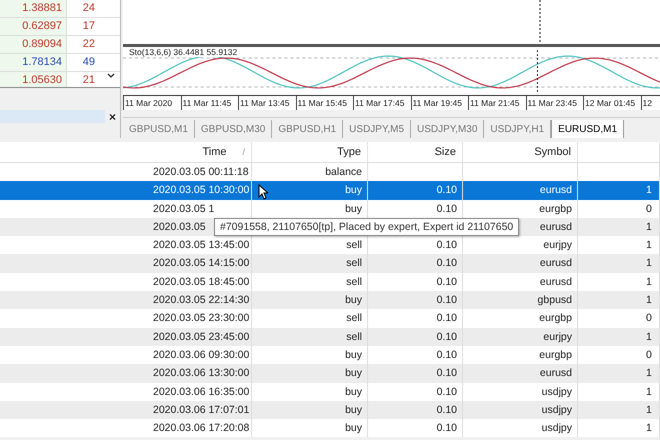 The height and width of the screenshot is (440, 660). What do you see at coordinates (611, 103) in the screenshot?
I see `time-axis-label: 12 Mar 01:45` at bounding box center [611, 103].